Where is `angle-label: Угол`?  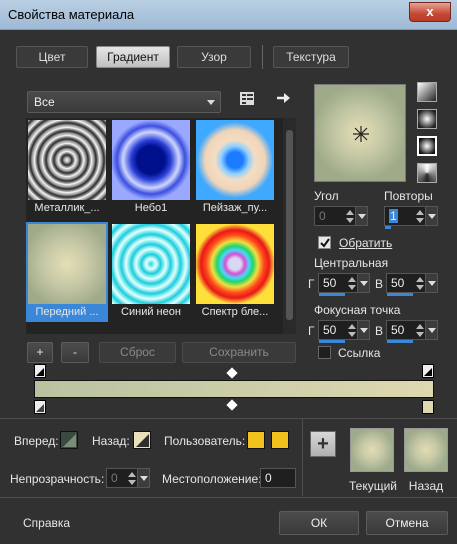 angle-label: Угол is located at coordinates (326, 196).